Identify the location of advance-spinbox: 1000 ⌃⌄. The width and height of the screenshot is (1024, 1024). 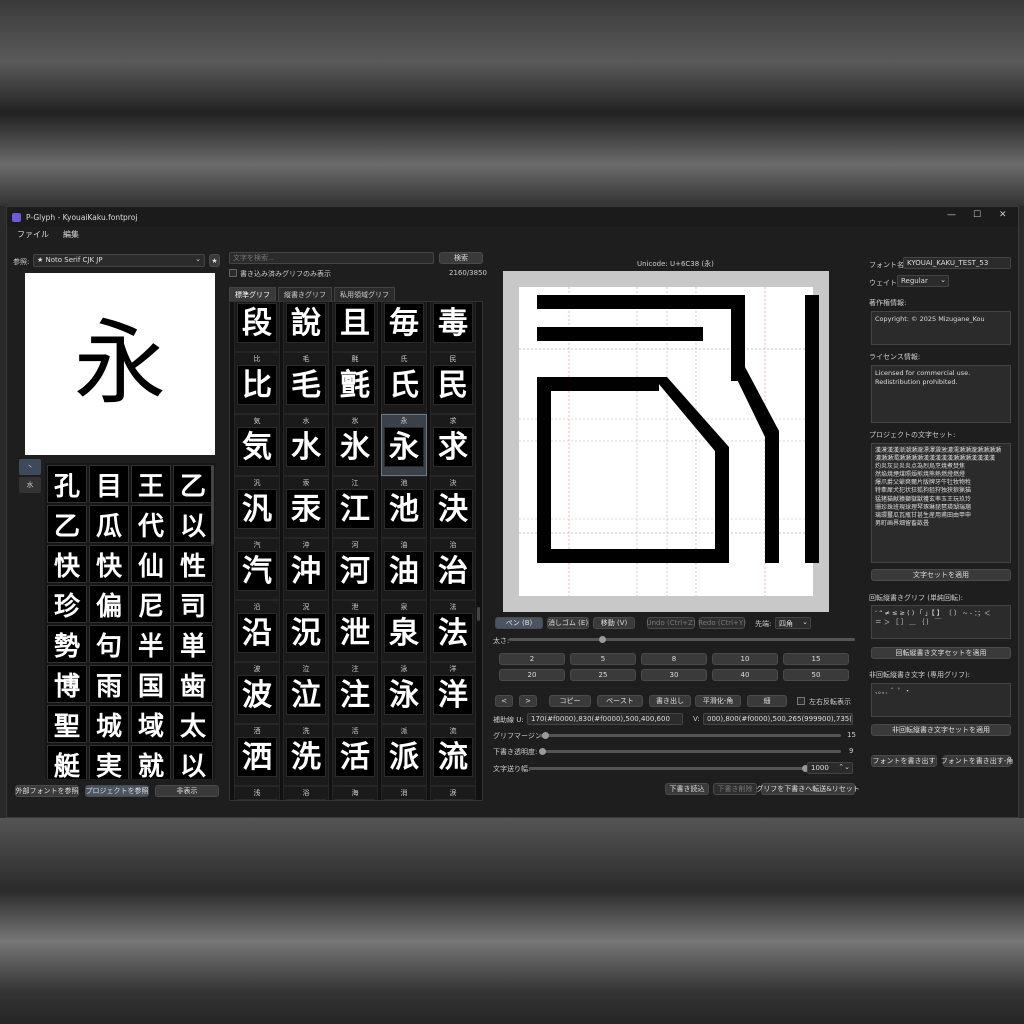
(830, 768).